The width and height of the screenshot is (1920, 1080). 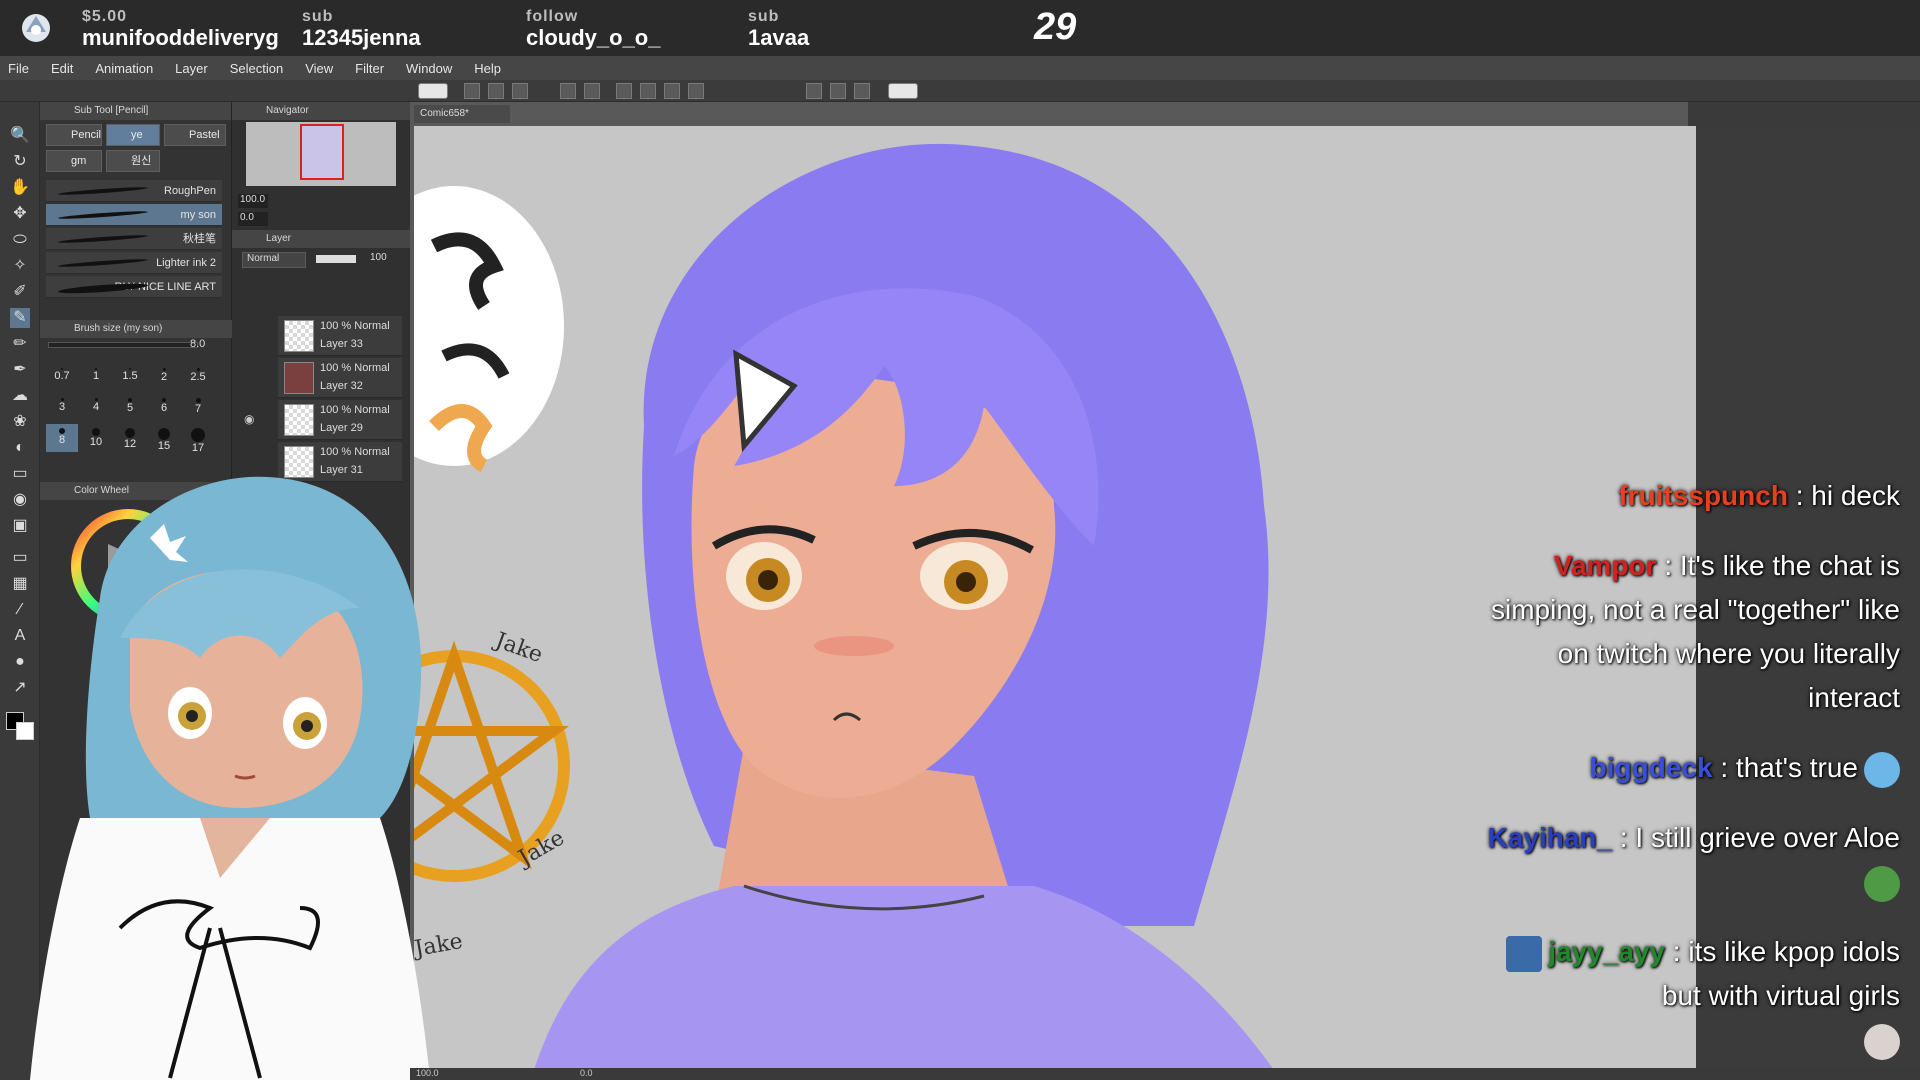 I want to click on navigator-thumbnail, so click(x=321, y=154).